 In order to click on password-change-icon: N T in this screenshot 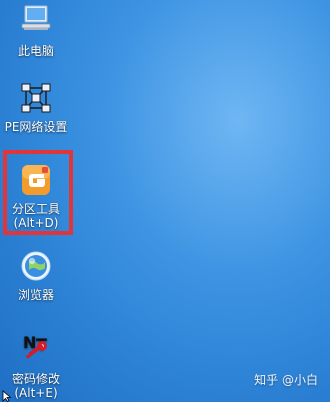, I will do `click(35, 346)`.